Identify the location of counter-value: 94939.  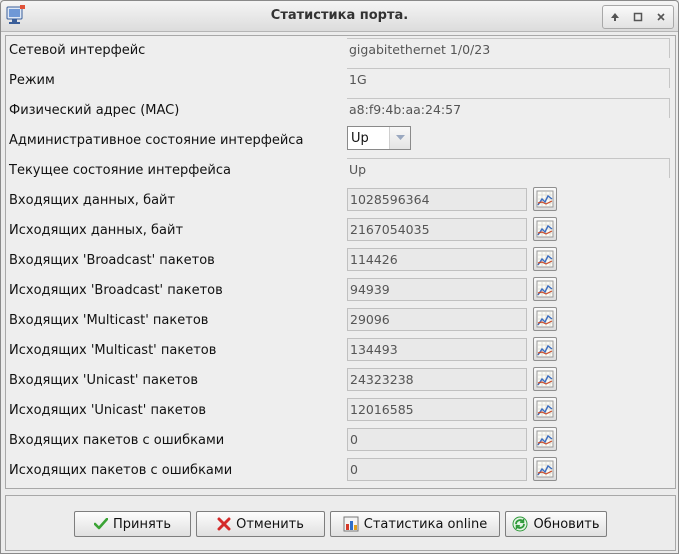
(437, 289).